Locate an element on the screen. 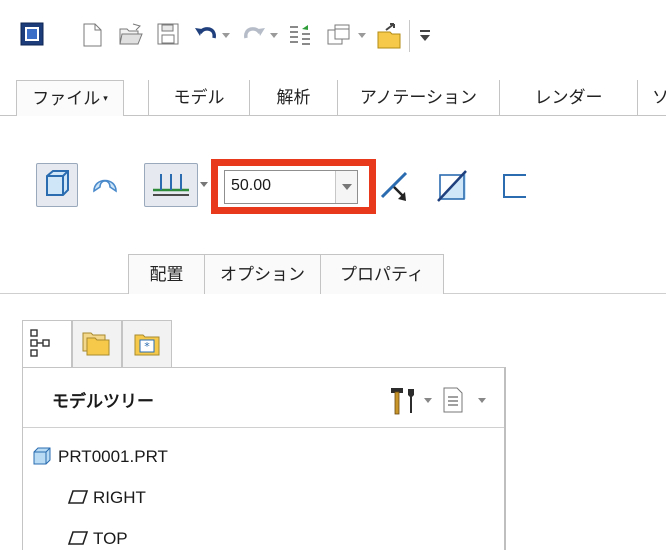  tab-render-label: レンダー is located at coordinates (568, 98).